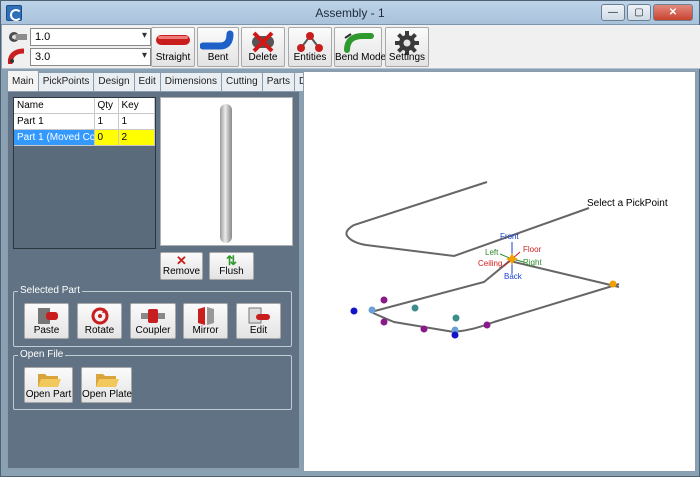  What do you see at coordinates (673, 12) in the screenshot?
I see `close-button: ✕` at bounding box center [673, 12].